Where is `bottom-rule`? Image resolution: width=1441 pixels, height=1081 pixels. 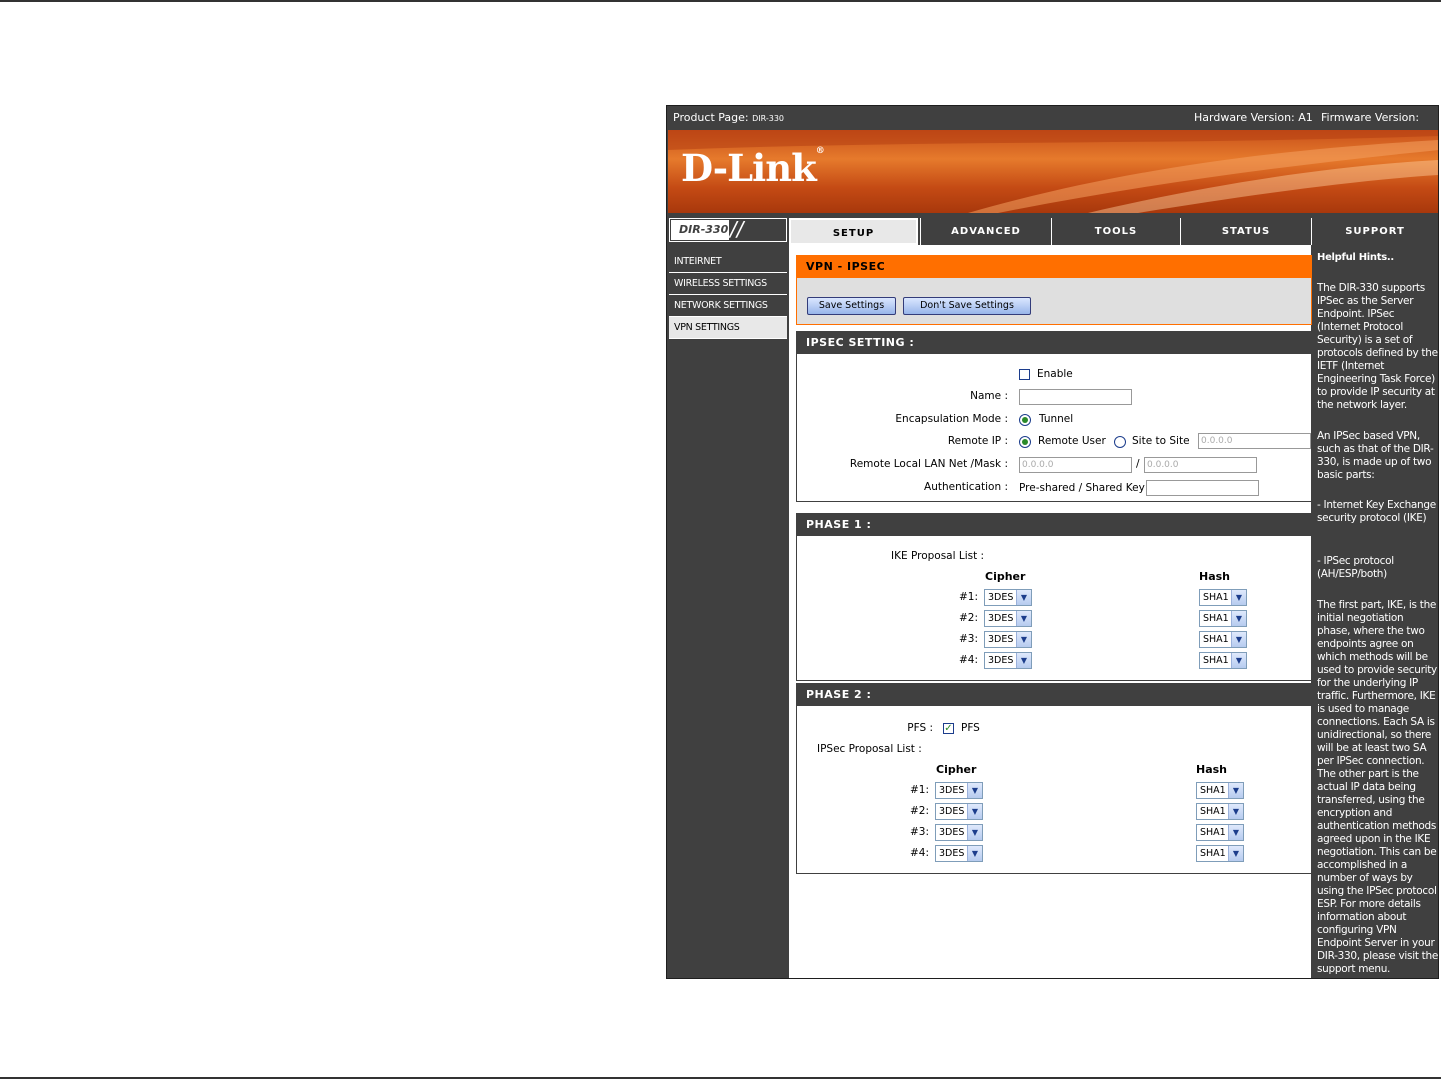
bottom-rule is located at coordinates (720, 1078).